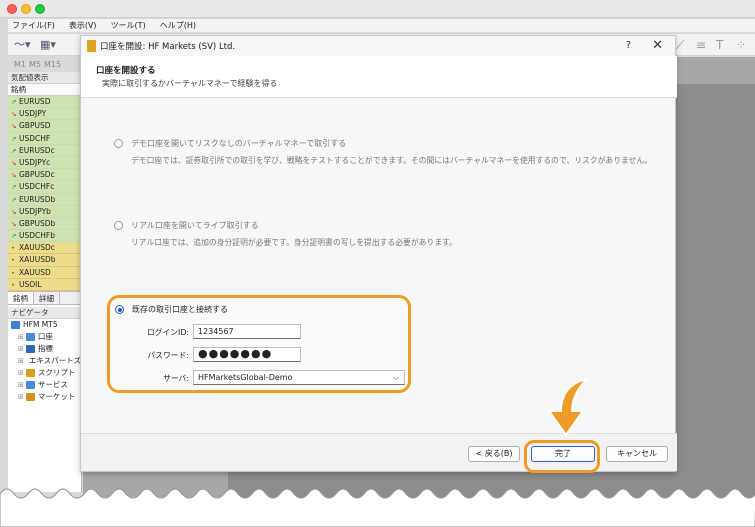  I want to click on minimize-window-button, so click(26, 9).